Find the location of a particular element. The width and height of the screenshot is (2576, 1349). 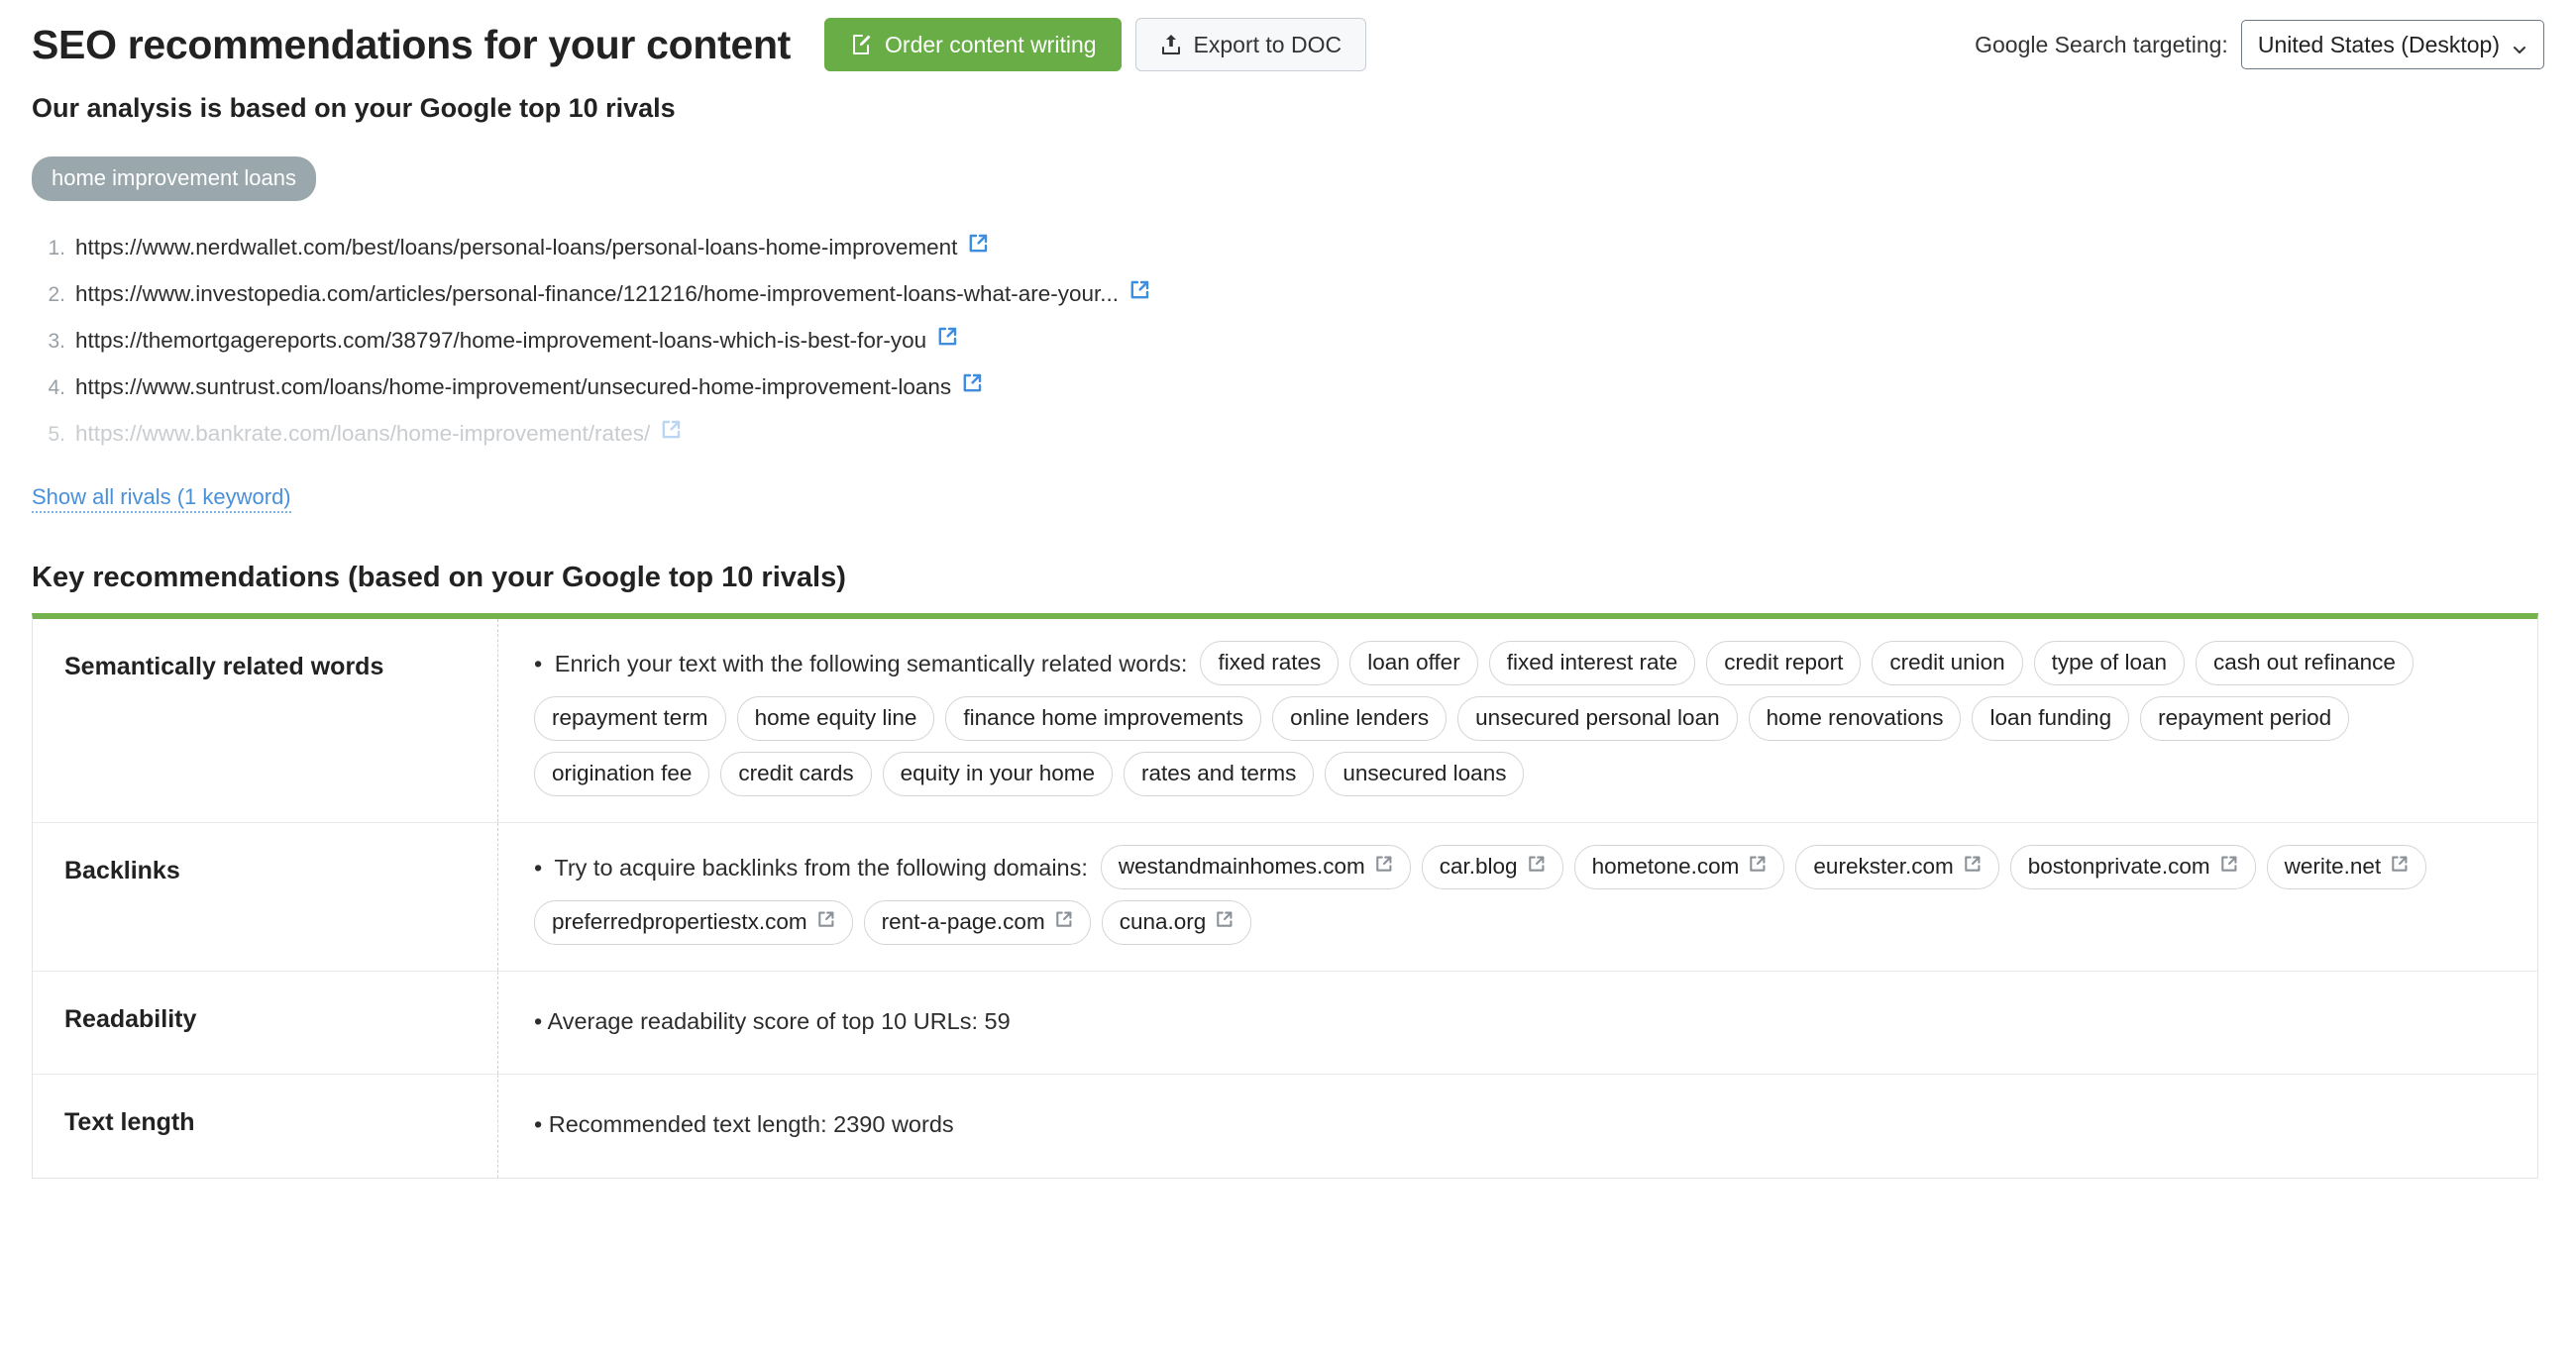

related-word-tag: home renovations is located at coordinates (1855, 719).